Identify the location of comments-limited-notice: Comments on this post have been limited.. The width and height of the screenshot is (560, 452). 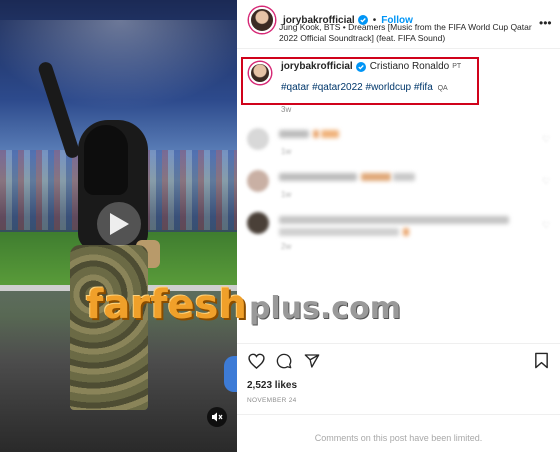
(398, 438).